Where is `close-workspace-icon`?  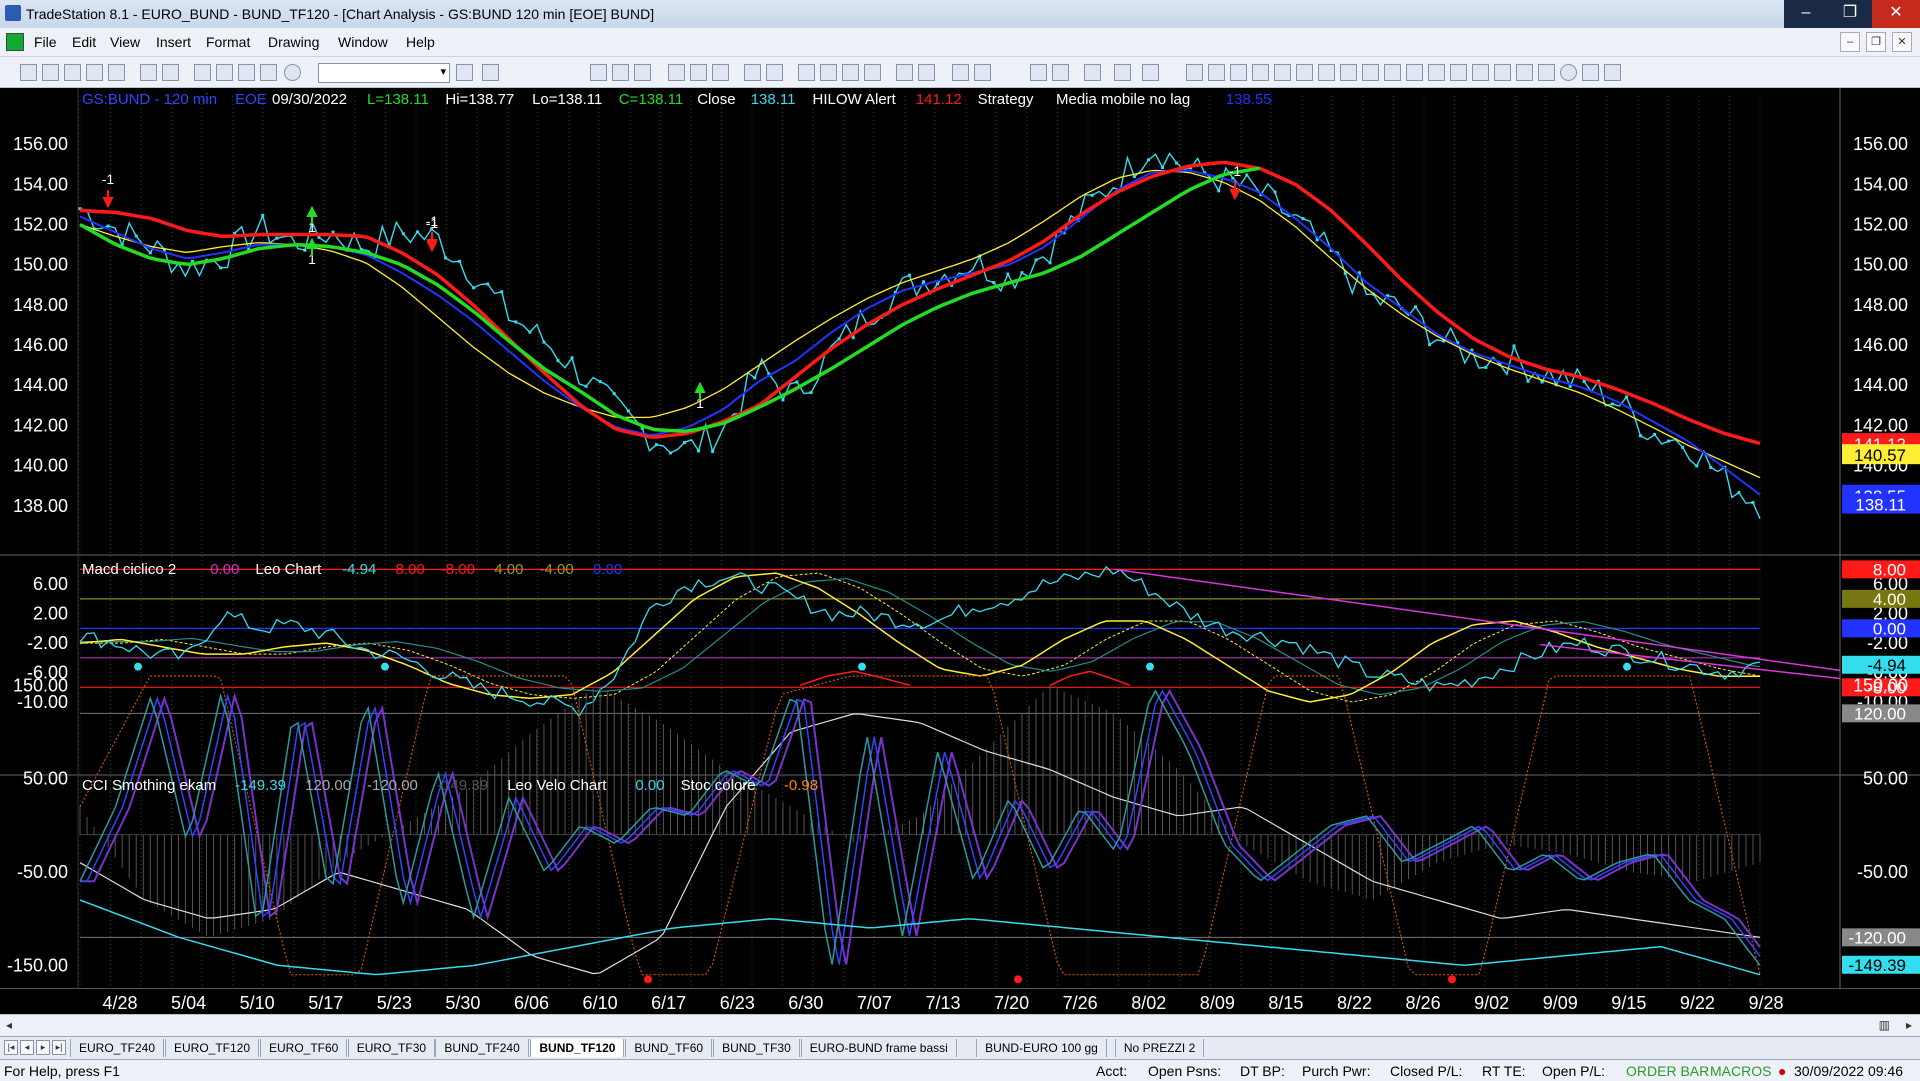
close-workspace-icon is located at coordinates (94, 72).